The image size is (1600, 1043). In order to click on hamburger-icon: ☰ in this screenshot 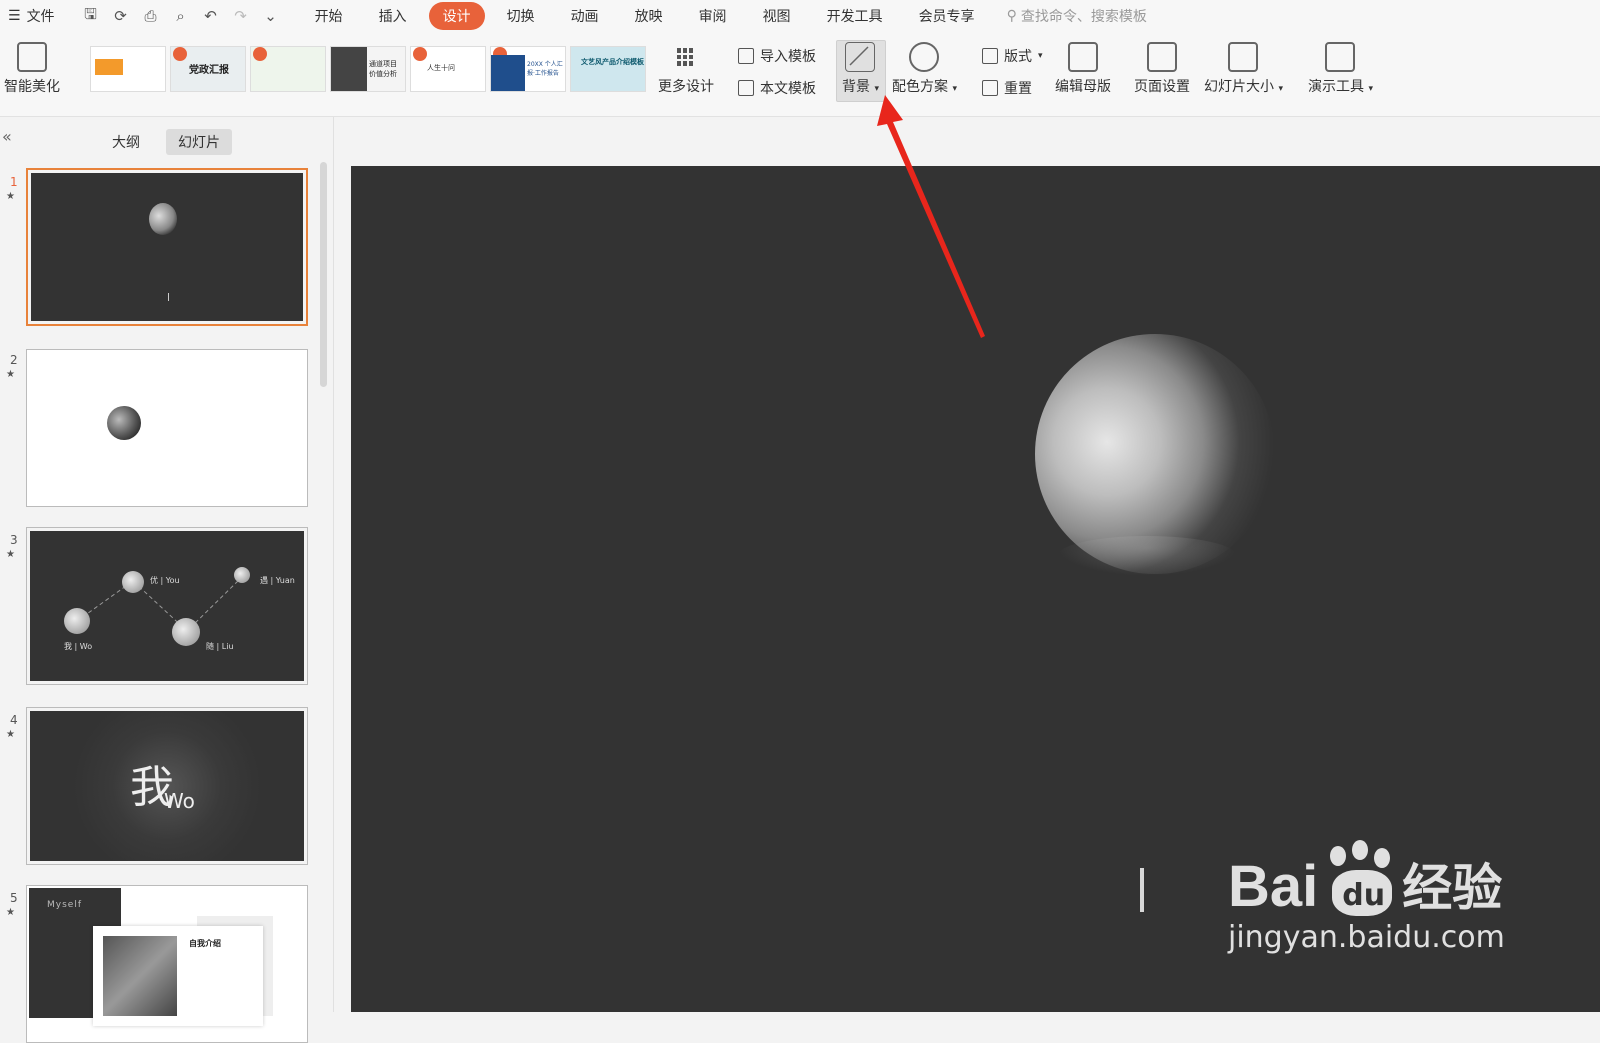, I will do `click(14, 16)`.